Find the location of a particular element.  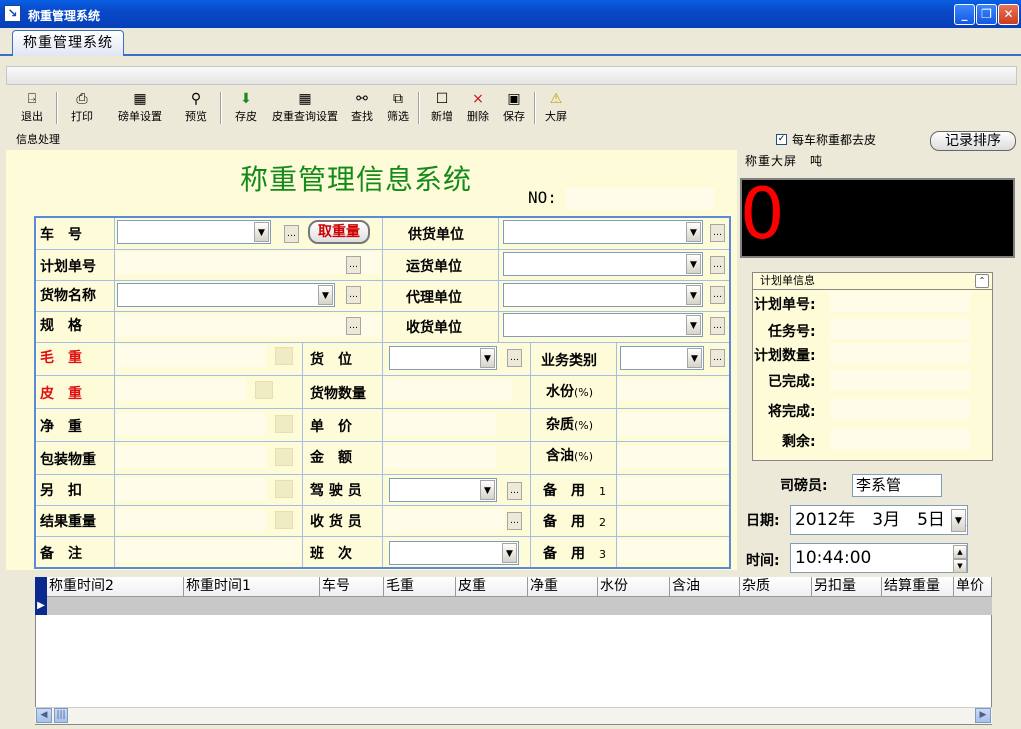

pack-button is located at coordinates (284, 457).